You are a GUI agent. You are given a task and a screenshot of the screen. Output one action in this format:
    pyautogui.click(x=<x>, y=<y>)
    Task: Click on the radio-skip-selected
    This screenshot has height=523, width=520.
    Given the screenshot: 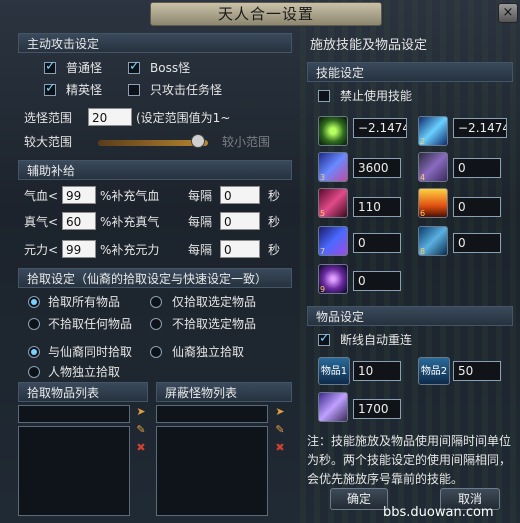 What is the action you would take?
    pyautogui.click(x=156, y=324)
    